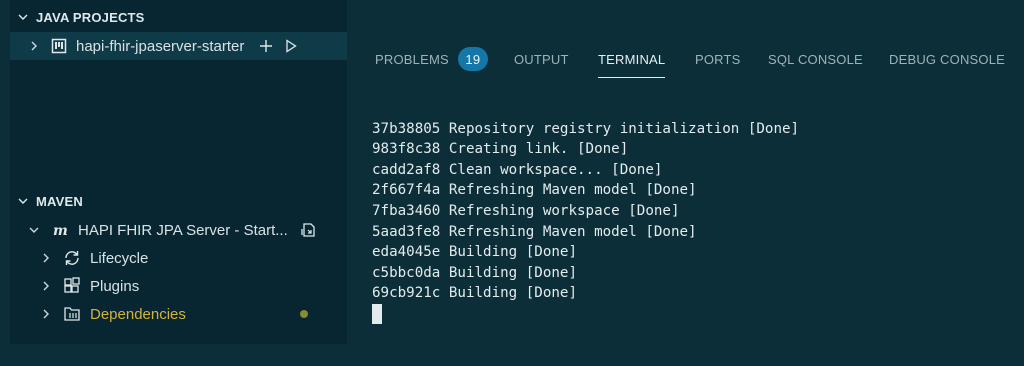 The height and width of the screenshot is (366, 1024). Describe the element at coordinates (412, 59) in the screenshot. I see `tab-problems-label: PROBLEMS` at that location.